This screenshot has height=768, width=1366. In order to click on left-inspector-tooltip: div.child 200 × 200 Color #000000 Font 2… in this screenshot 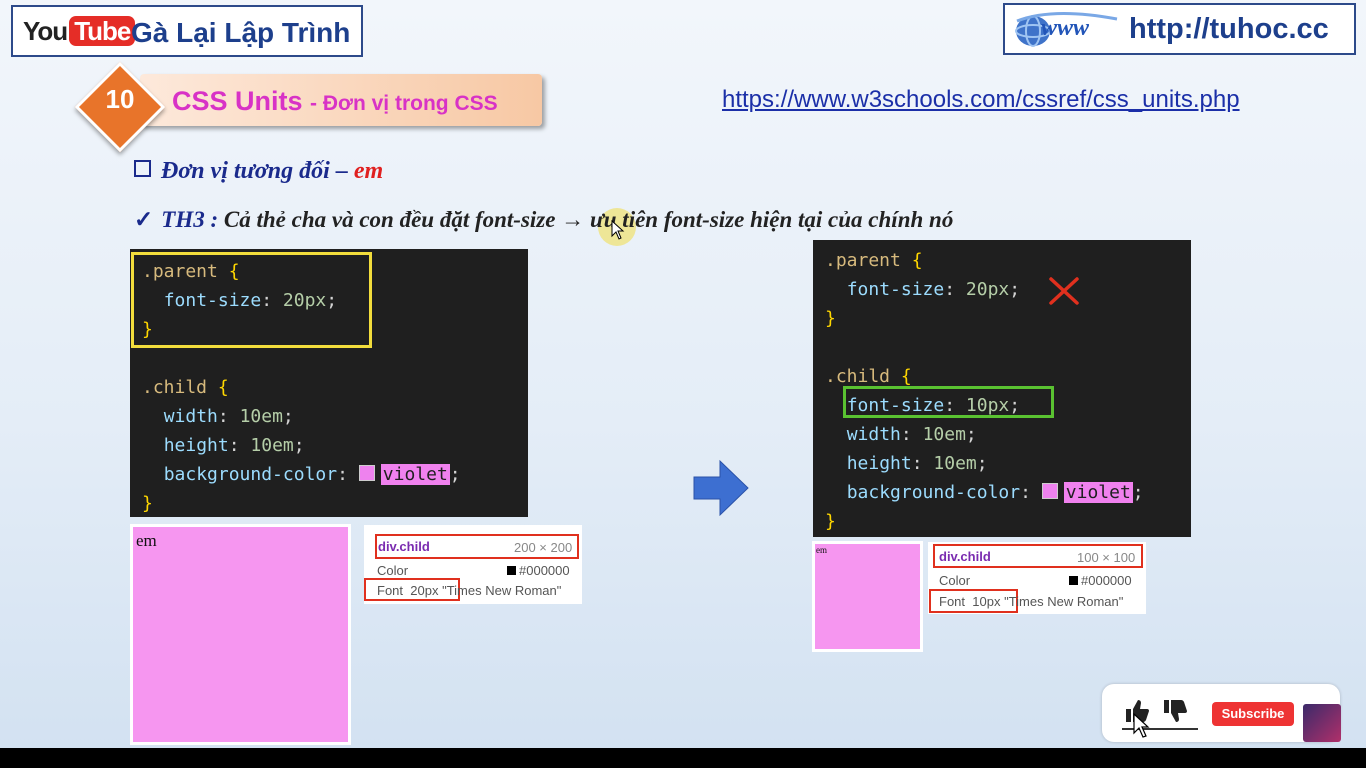, I will do `click(473, 564)`.